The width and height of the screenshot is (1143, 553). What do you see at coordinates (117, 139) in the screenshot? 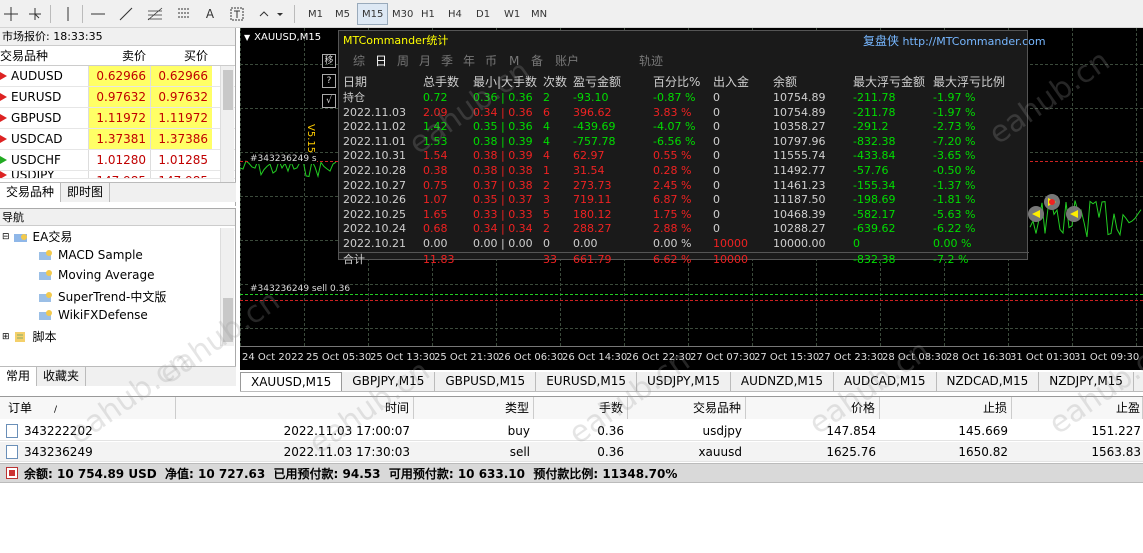
I see `market-watch-row: USDCAD 1.37381 1.37386` at bounding box center [117, 139].